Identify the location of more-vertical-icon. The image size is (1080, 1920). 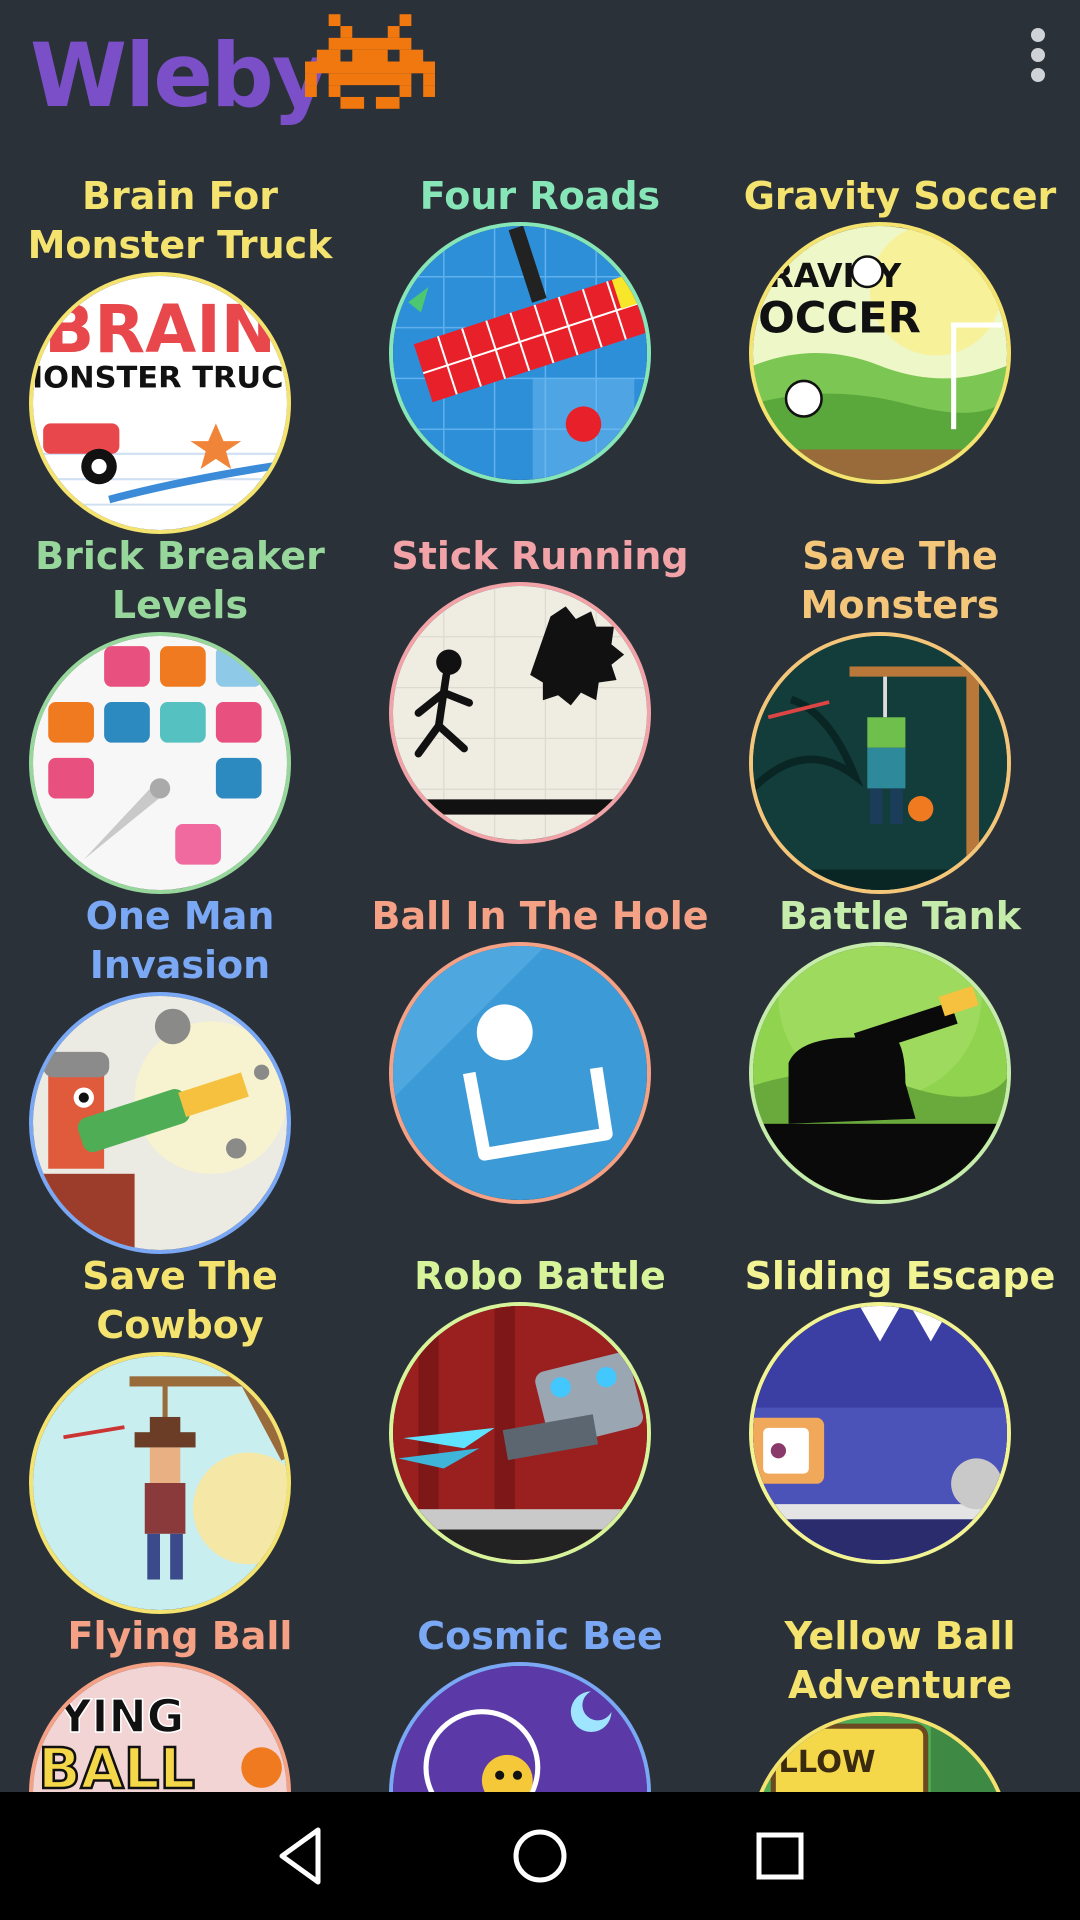
(1038, 54).